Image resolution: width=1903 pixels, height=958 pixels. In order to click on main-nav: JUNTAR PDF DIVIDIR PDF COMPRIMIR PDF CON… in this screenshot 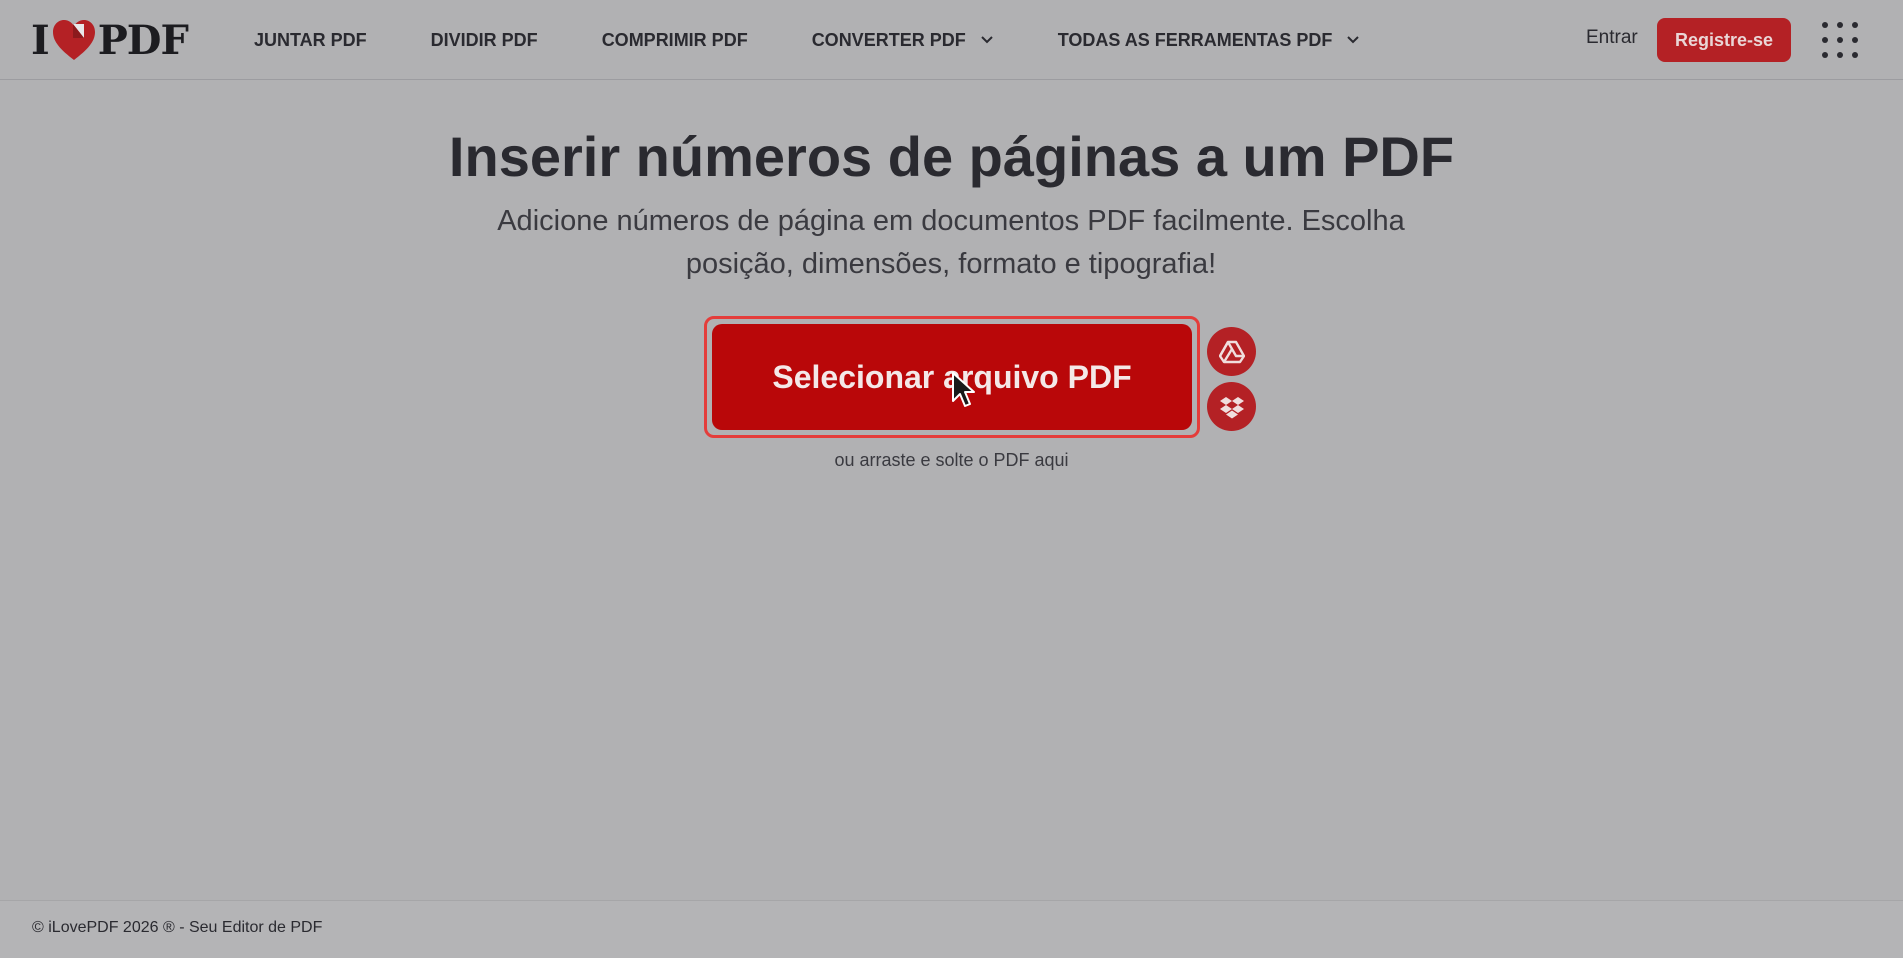, I will do `click(839, 40)`.